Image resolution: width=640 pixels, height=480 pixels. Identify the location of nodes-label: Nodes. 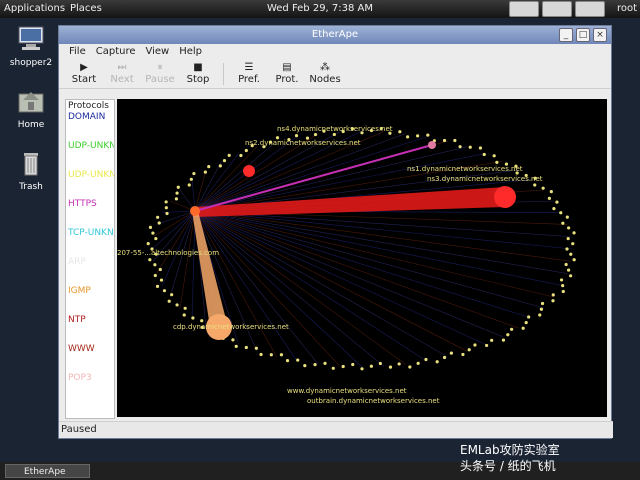
(325, 79).